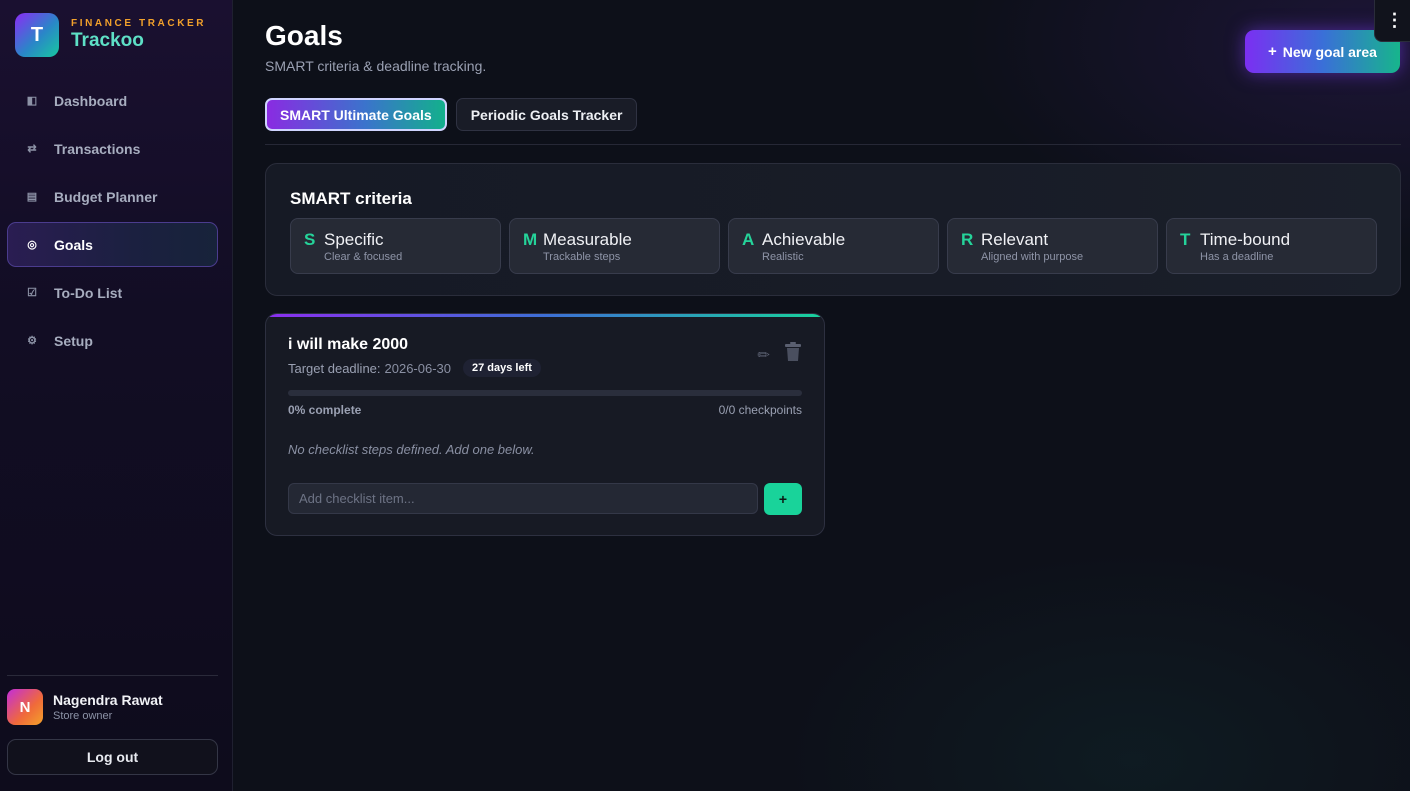 This screenshot has width=1410, height=791. Describe the element at coordinates (325, 410) in the screenshot. I see `progress-percent-label: 0% complete` at that location.